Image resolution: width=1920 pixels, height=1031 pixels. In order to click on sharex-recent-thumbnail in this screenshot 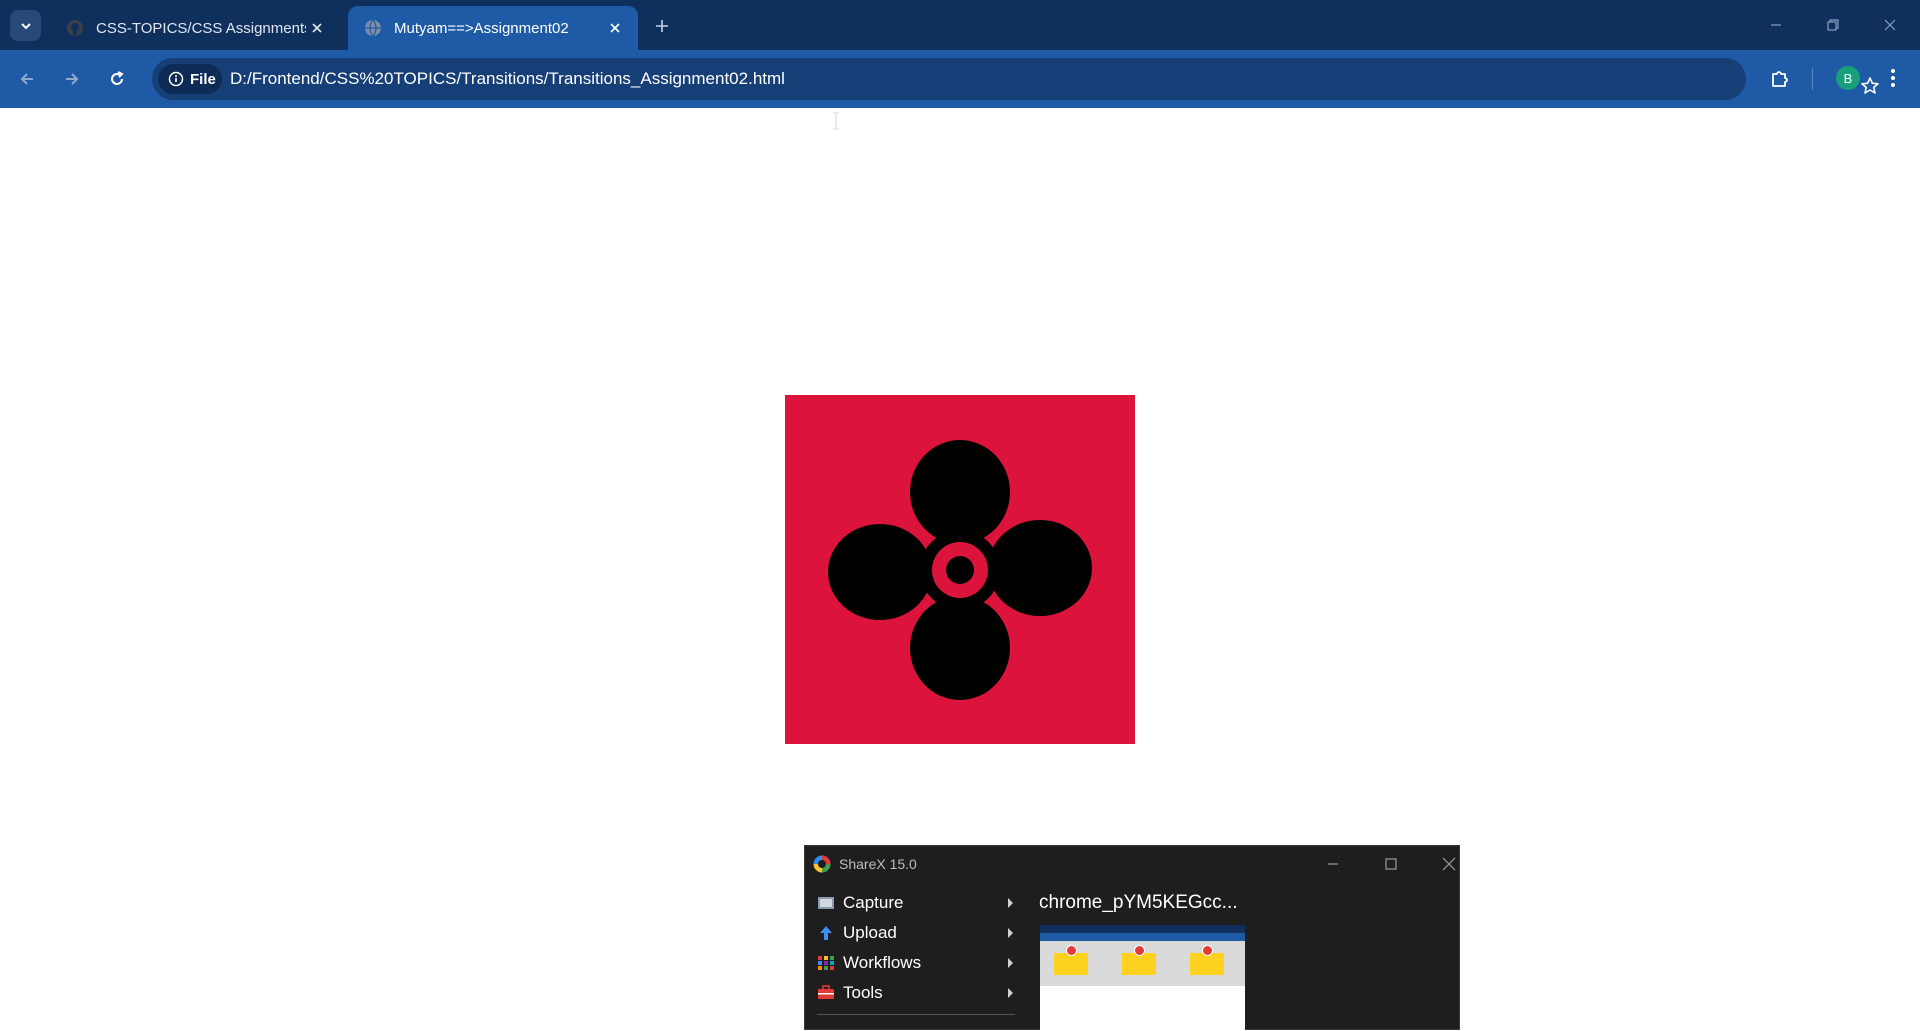, I will do `click(1142, 978)`.